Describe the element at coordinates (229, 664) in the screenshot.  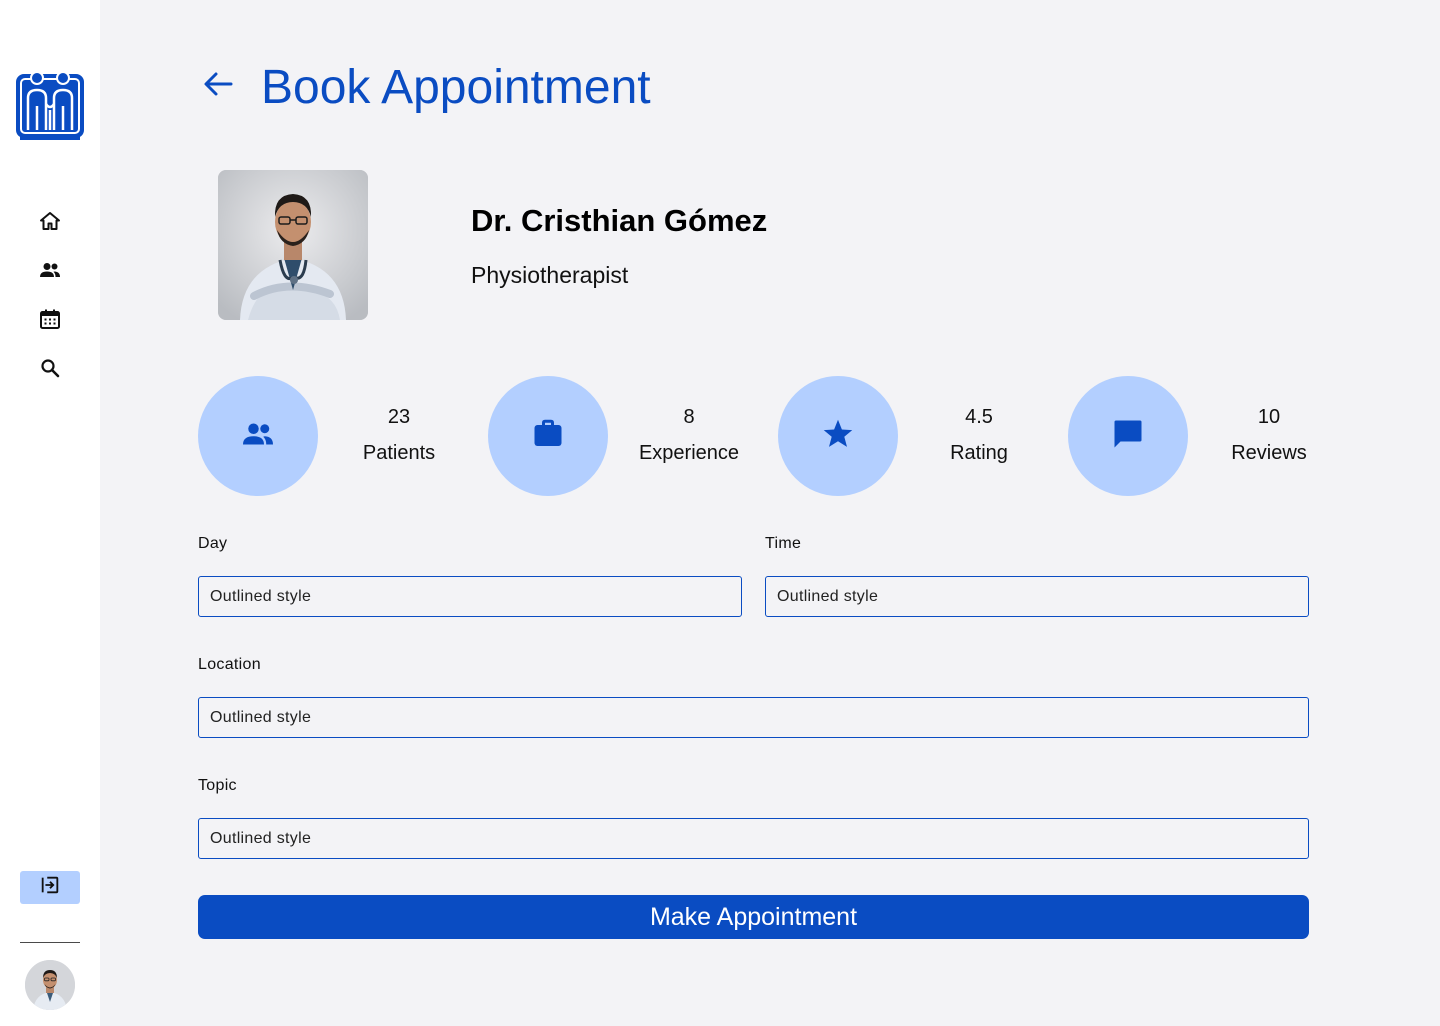
I see `location-label: Location` at that location.